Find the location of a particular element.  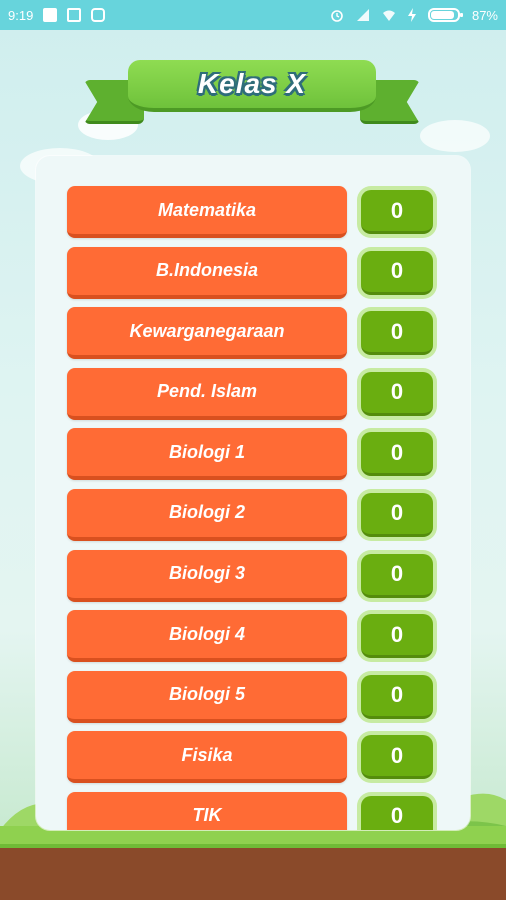

list-item: Pend. Islam 0 is located at coordinates (253, 393).